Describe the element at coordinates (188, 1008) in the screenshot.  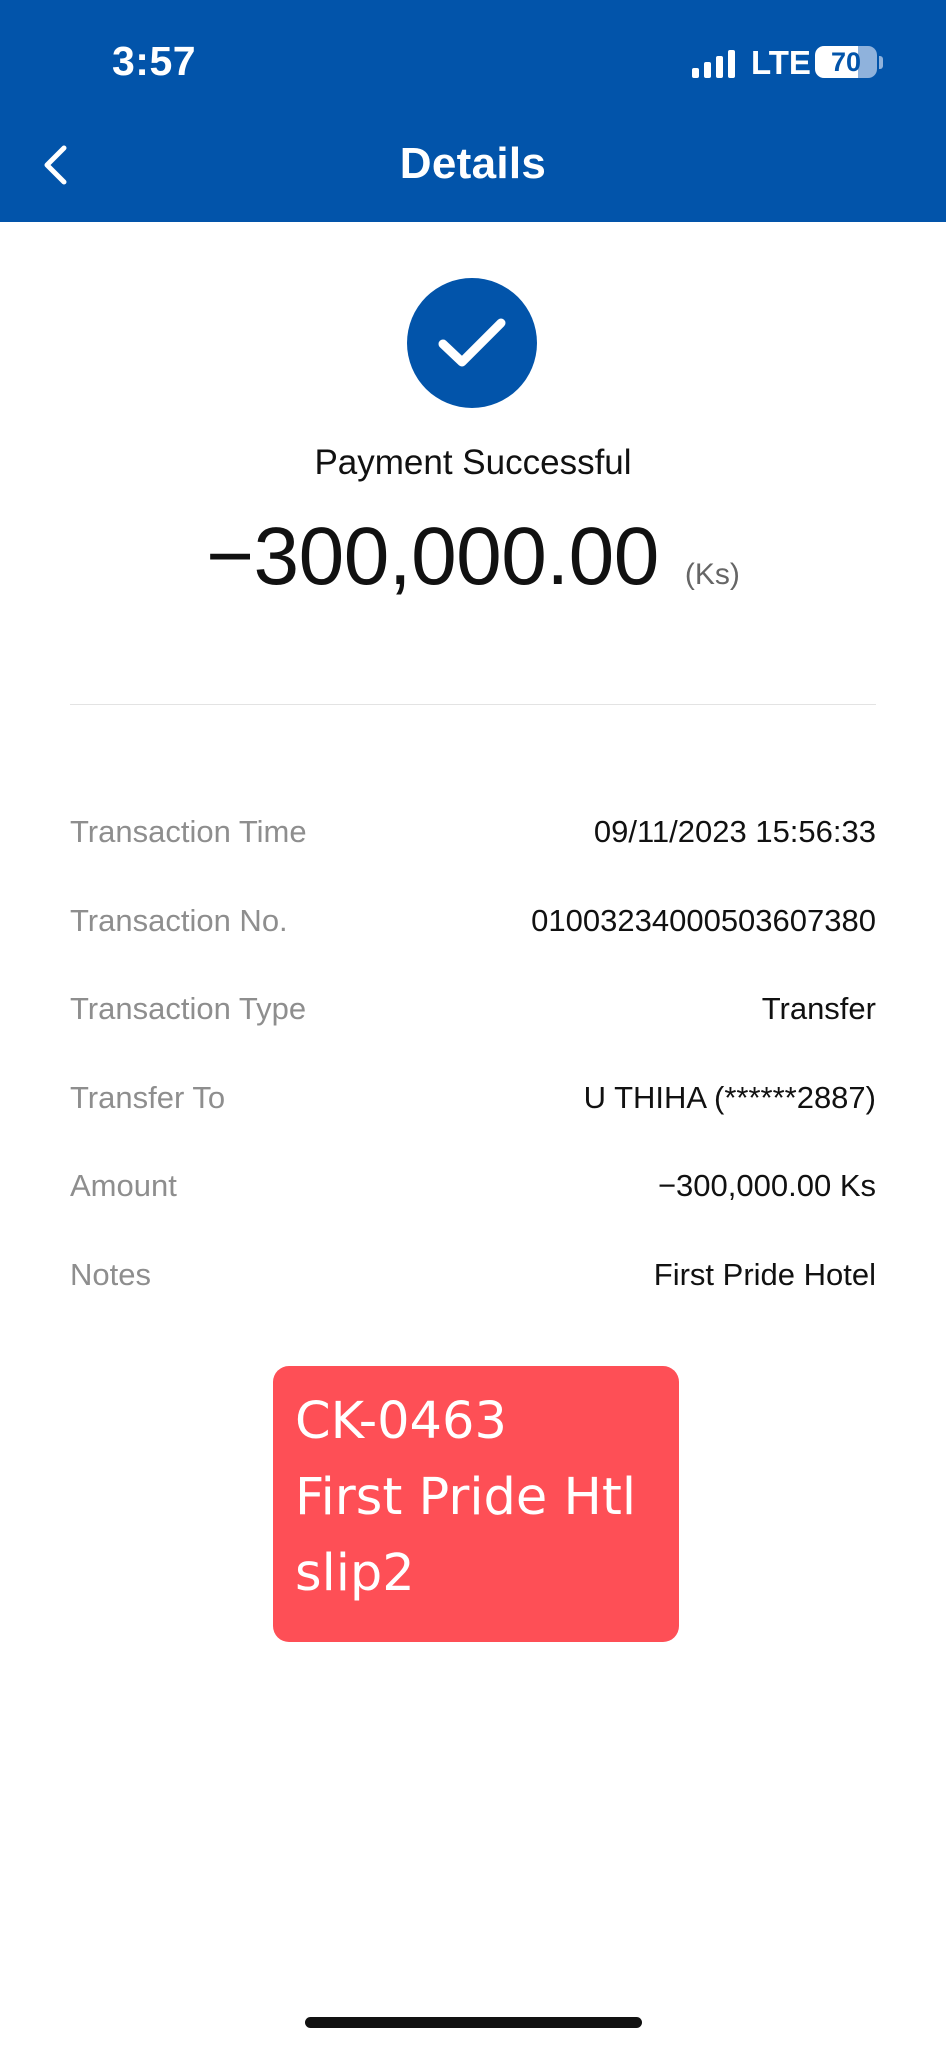
I see `detail-label: Transaction Type` at that location.